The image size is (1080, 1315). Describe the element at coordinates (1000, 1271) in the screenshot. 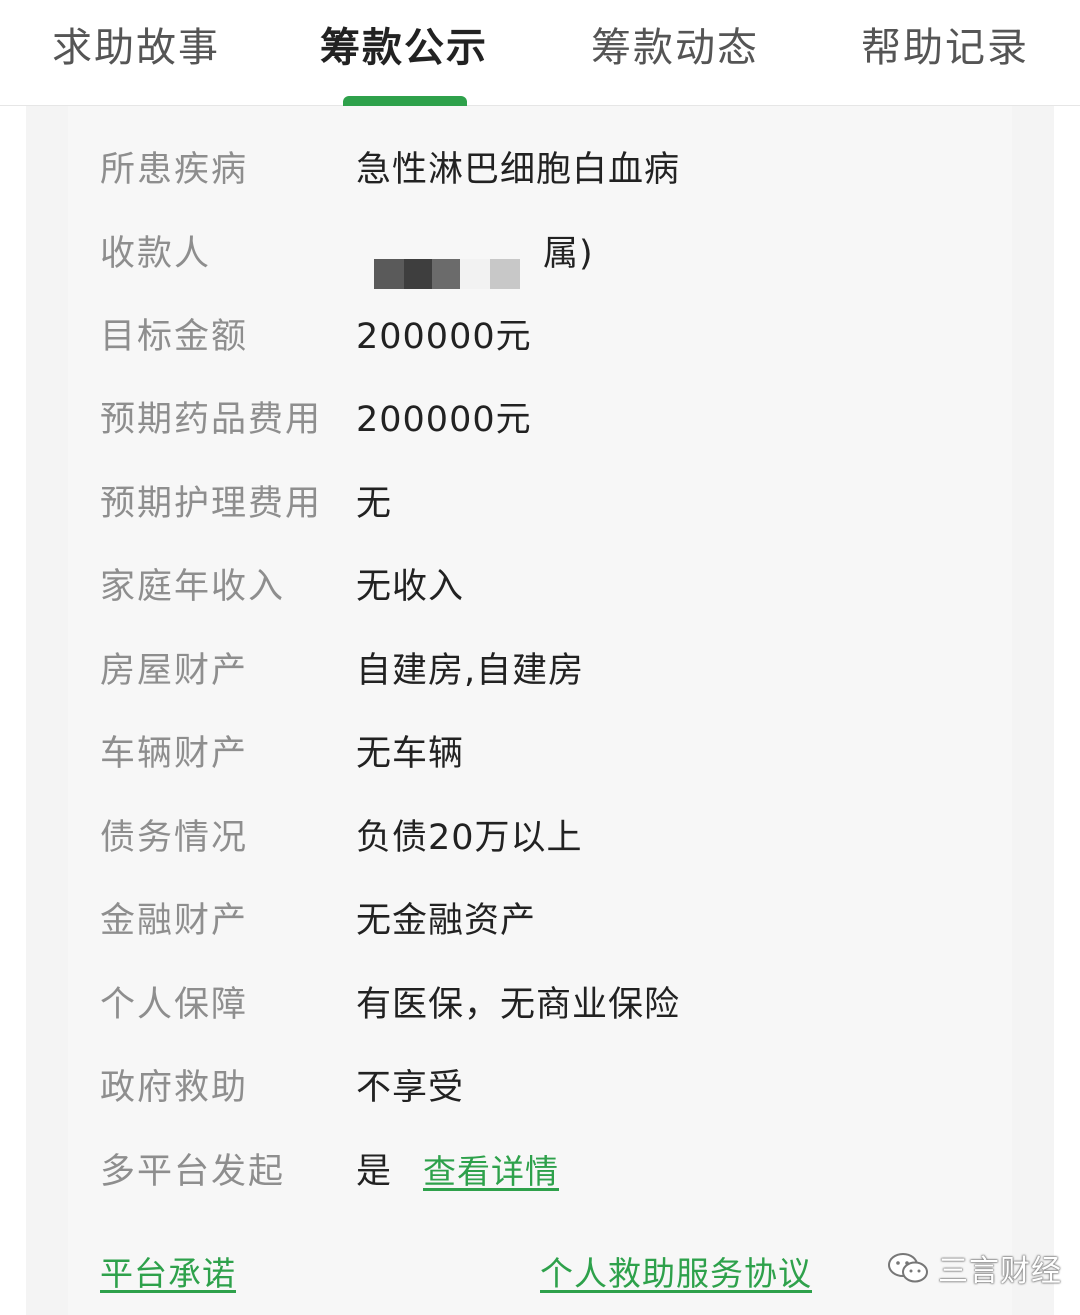

I see `watermark-text: 三言财经` at that location.